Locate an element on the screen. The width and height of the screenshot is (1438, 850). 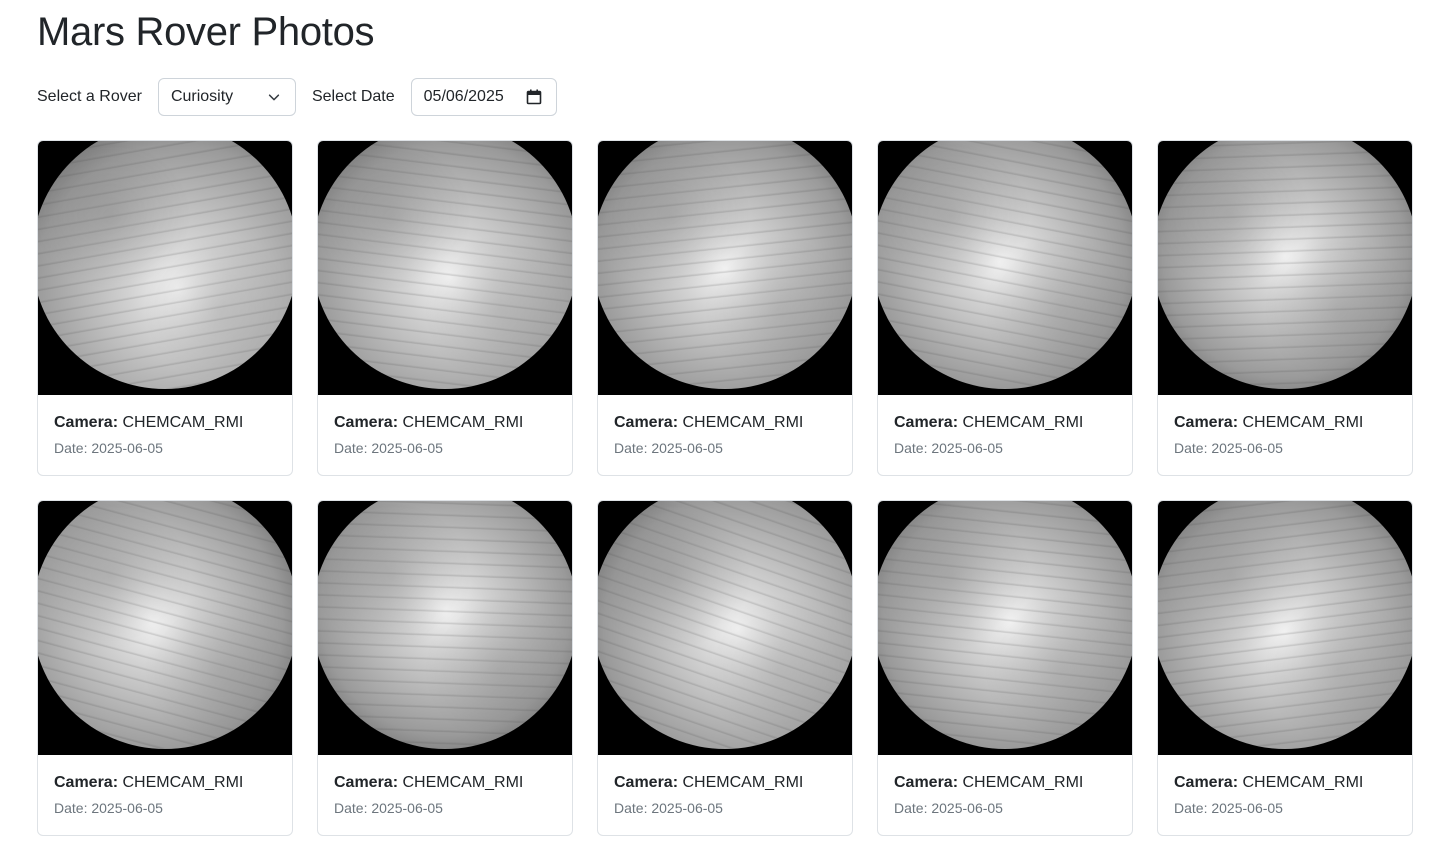
date-input: 05/06/2025 is located at coordinates (483, 97).